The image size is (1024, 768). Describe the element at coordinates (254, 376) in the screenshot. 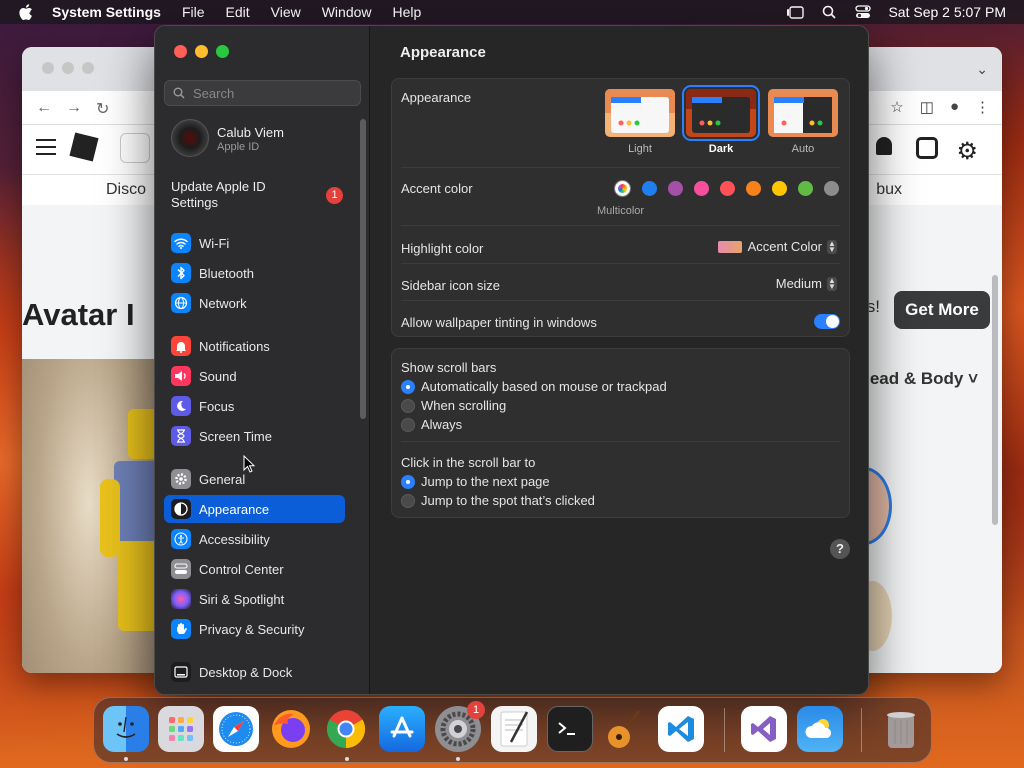

I see `sidebar-item-sound: Sound` at that location.